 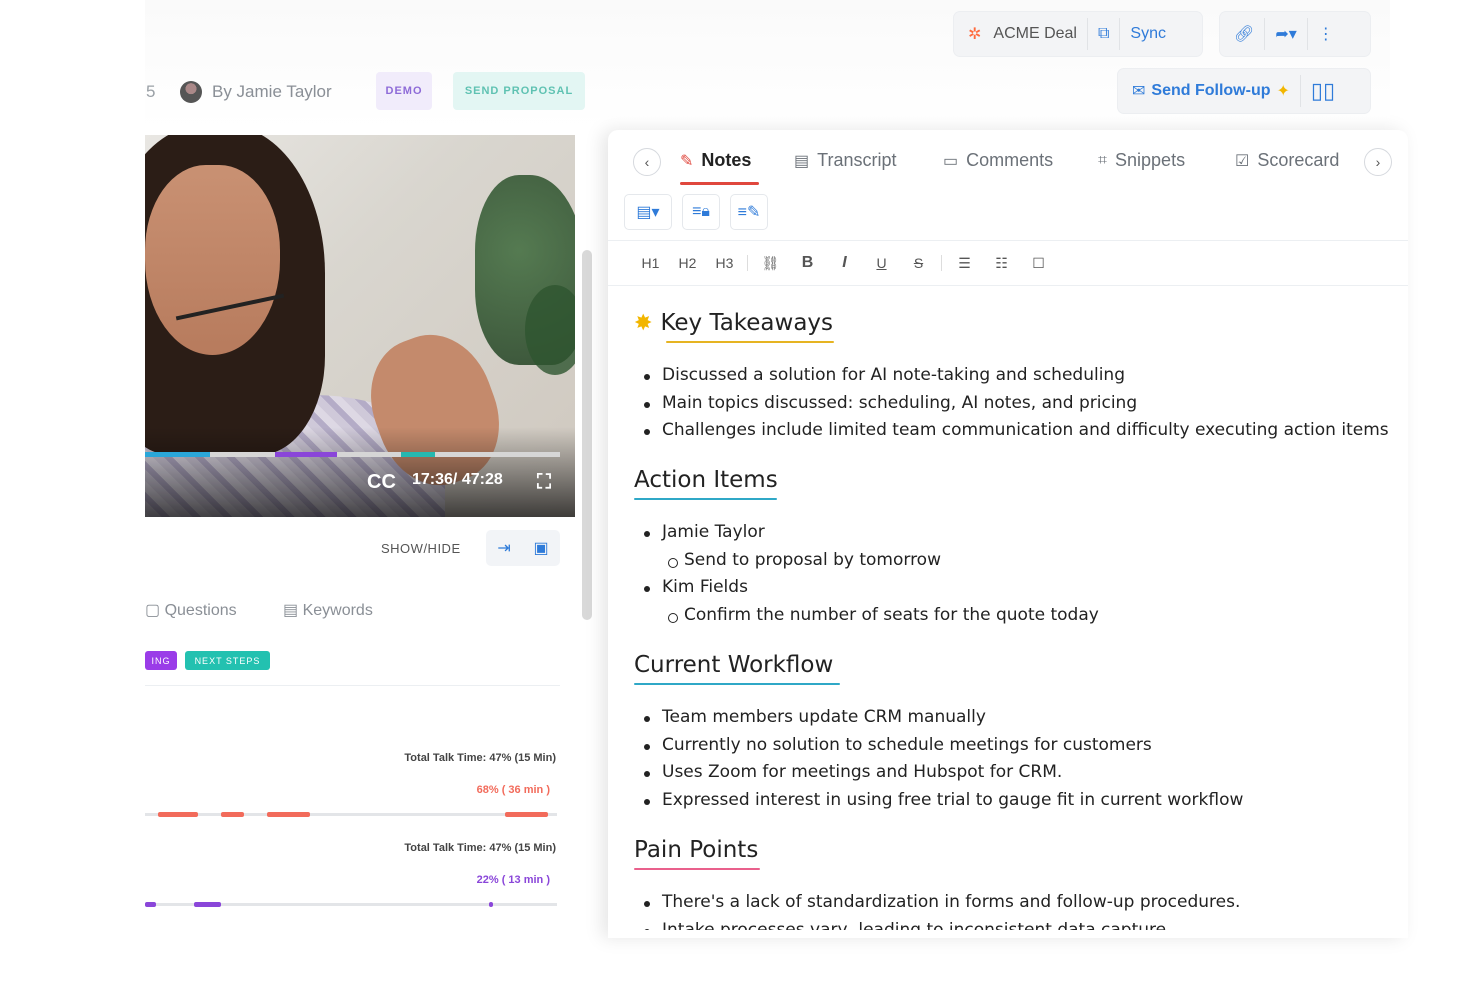 What do you see at coordinates (191, 92) in the screenshot?
I see `avatar` at bounding box center [191, 92].